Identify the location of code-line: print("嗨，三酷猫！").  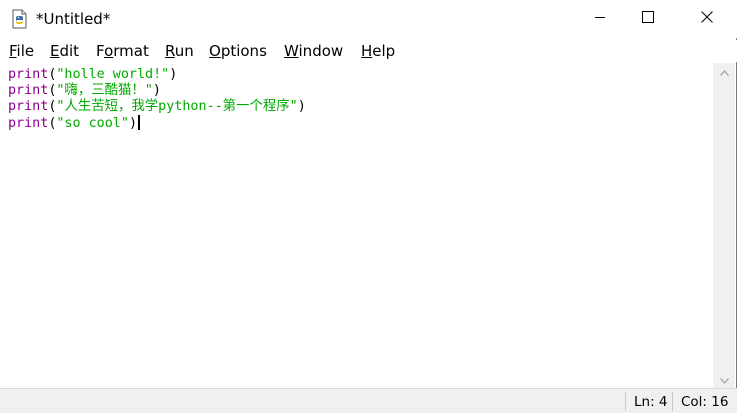
(84, 91).